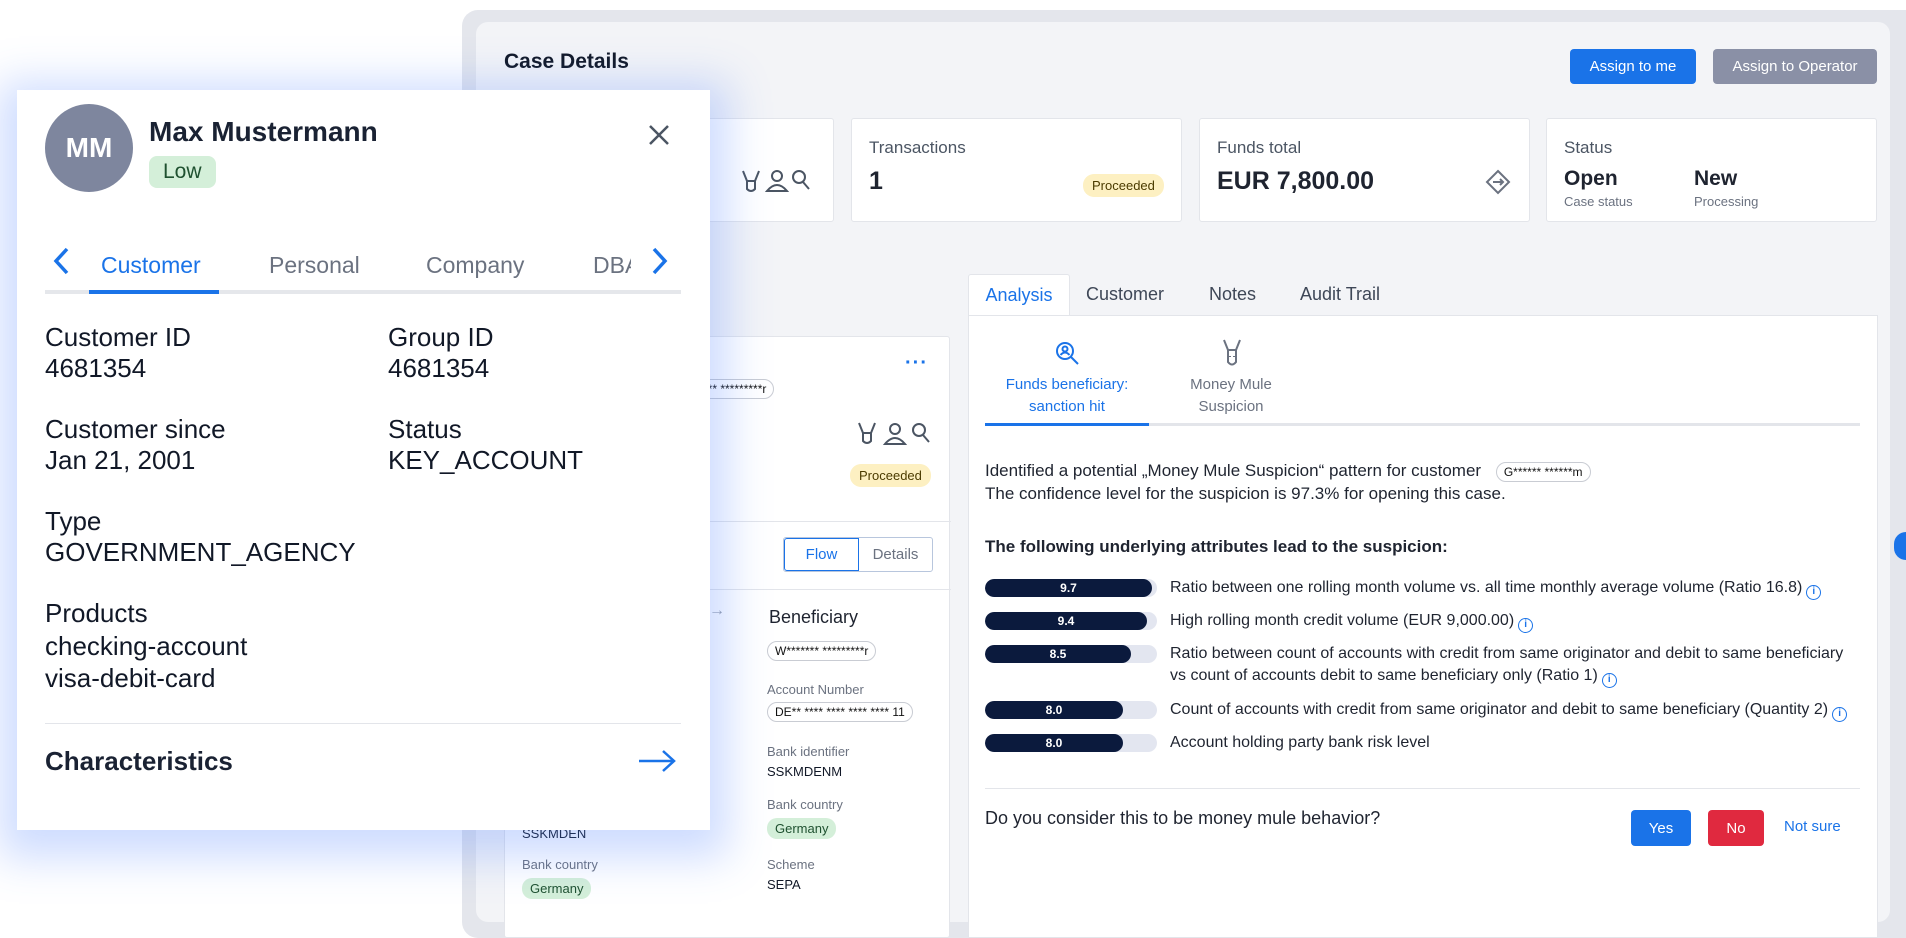 The height and width of the screenshot is (938, 1906). Describe the element at coordinates (1296, 181) in the screenshot. I see `funds-value: EUR 7,800.00` at that location.